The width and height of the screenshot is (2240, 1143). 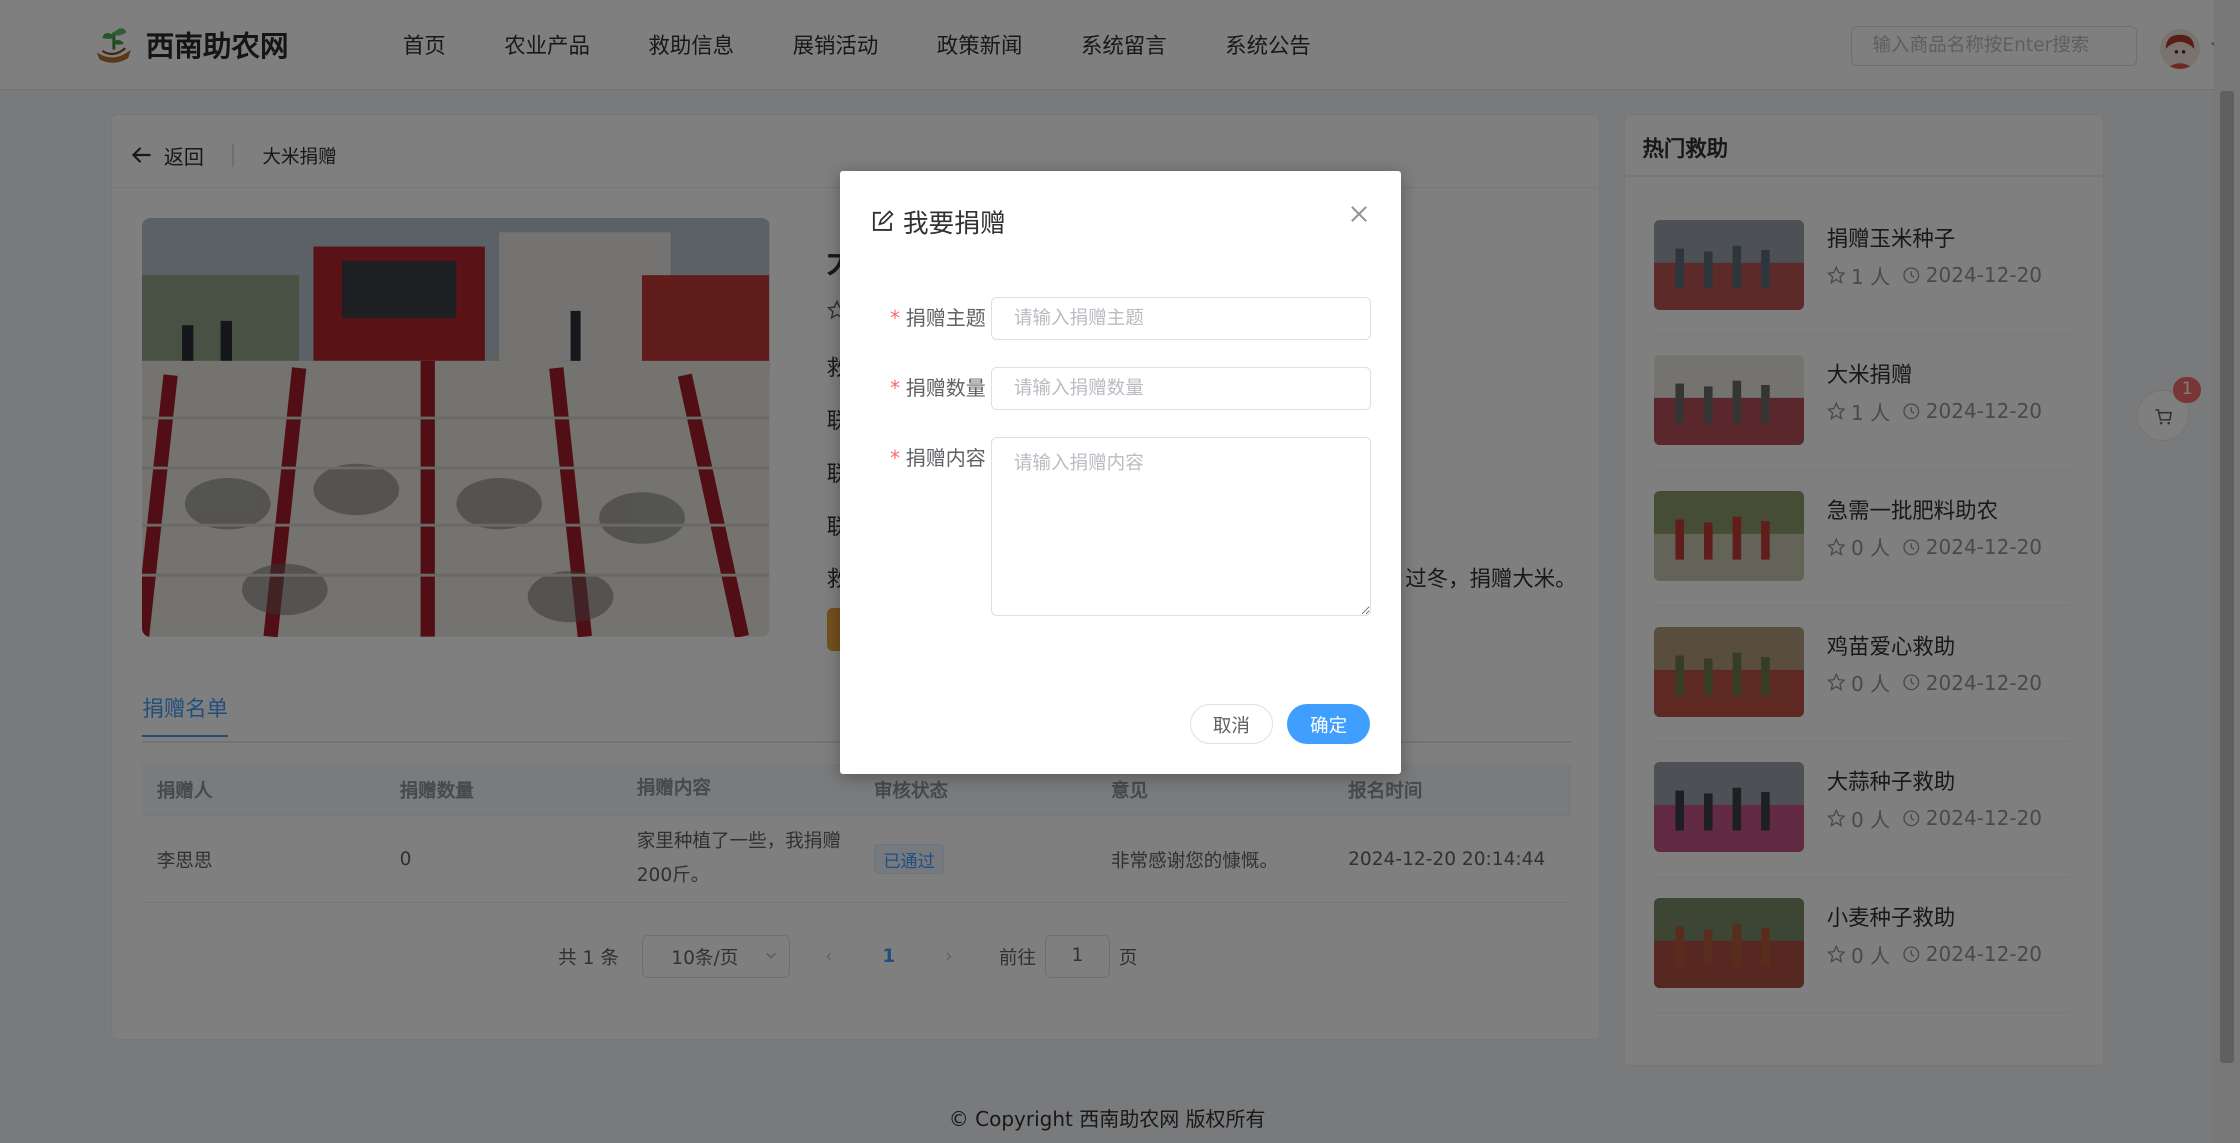 What do you see at coordinates (938, 458) in the screenshot?
I see `content-label: * 捐赠内容` at bounding box center [938, 458].